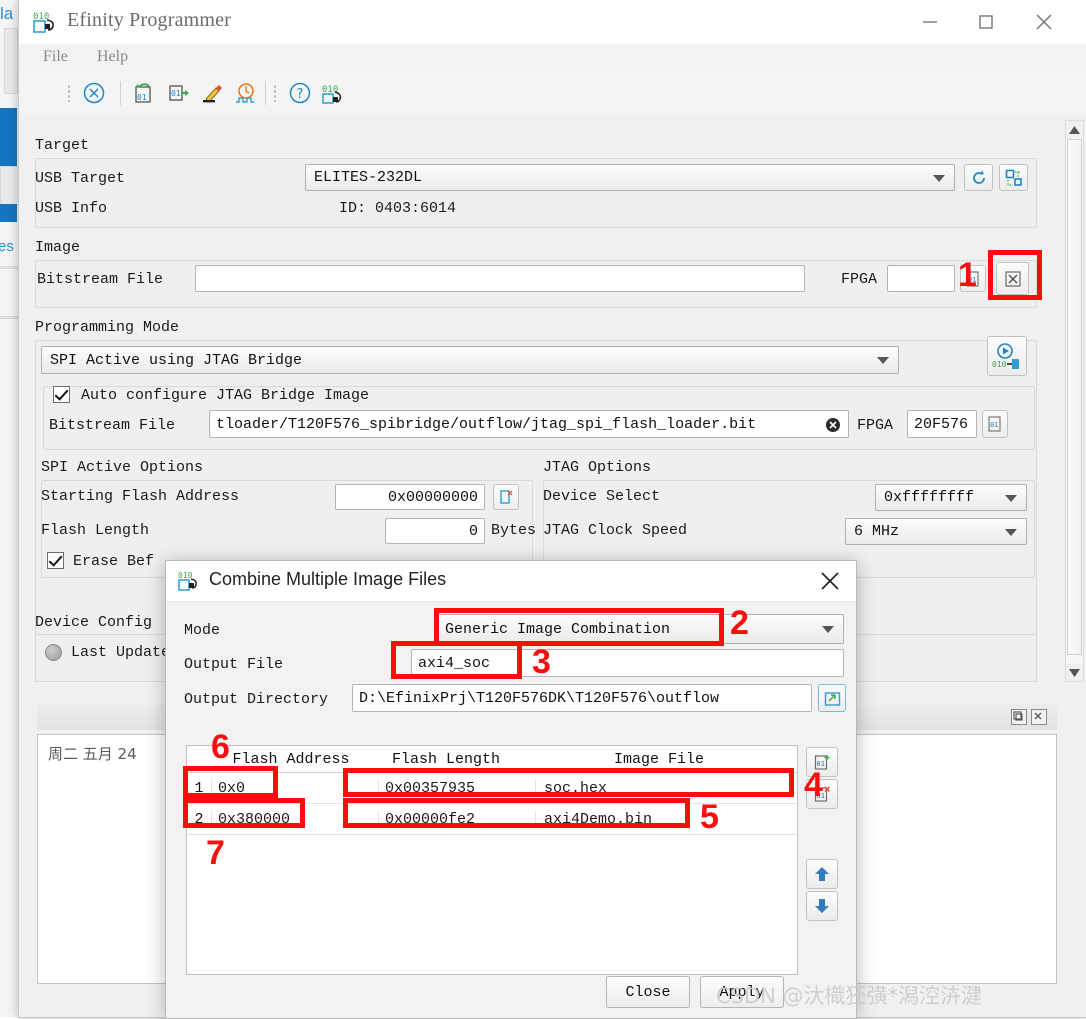  I want to click on menu-item-help: Help, so click(112, 57).